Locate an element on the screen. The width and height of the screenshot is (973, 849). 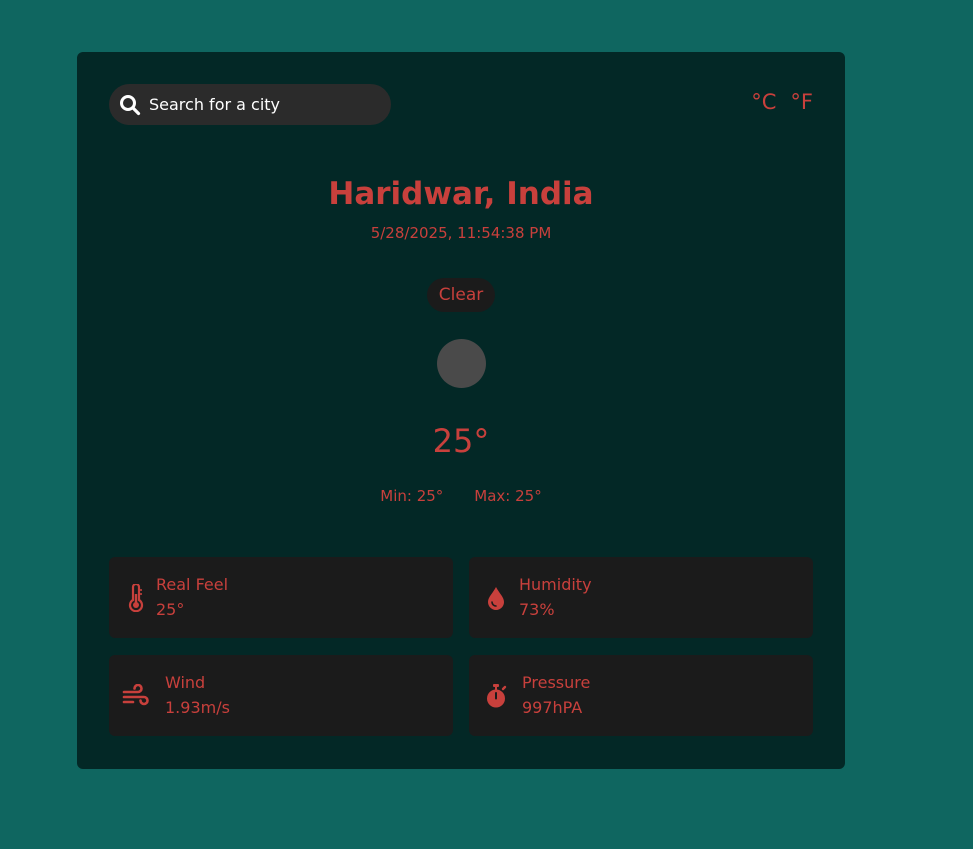
detail-tile-humidity: Humidity 73% is located at coordinates (641, 597).